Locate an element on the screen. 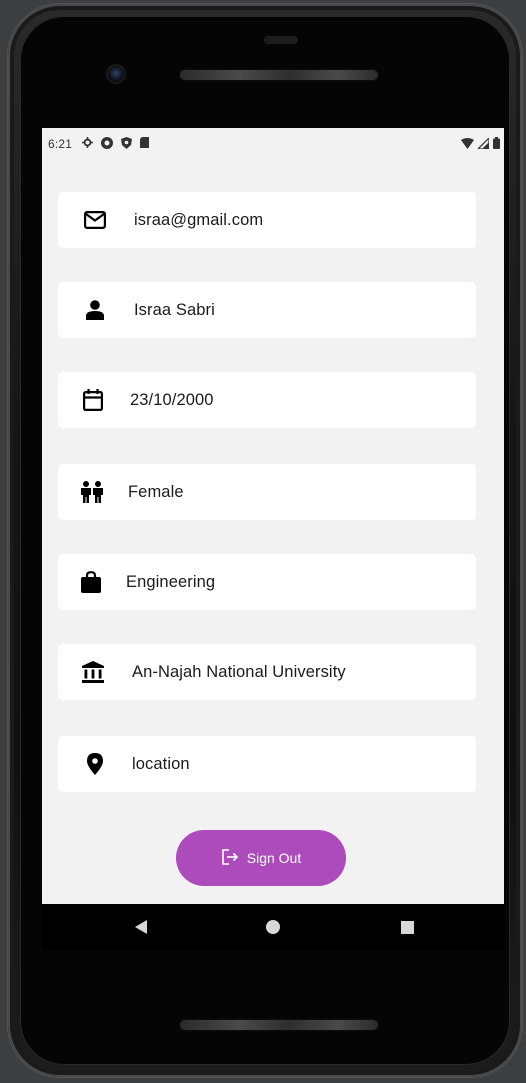 The height and width of the screenshot is (1083, 526). person-icon is located at coordinates (95, 310).